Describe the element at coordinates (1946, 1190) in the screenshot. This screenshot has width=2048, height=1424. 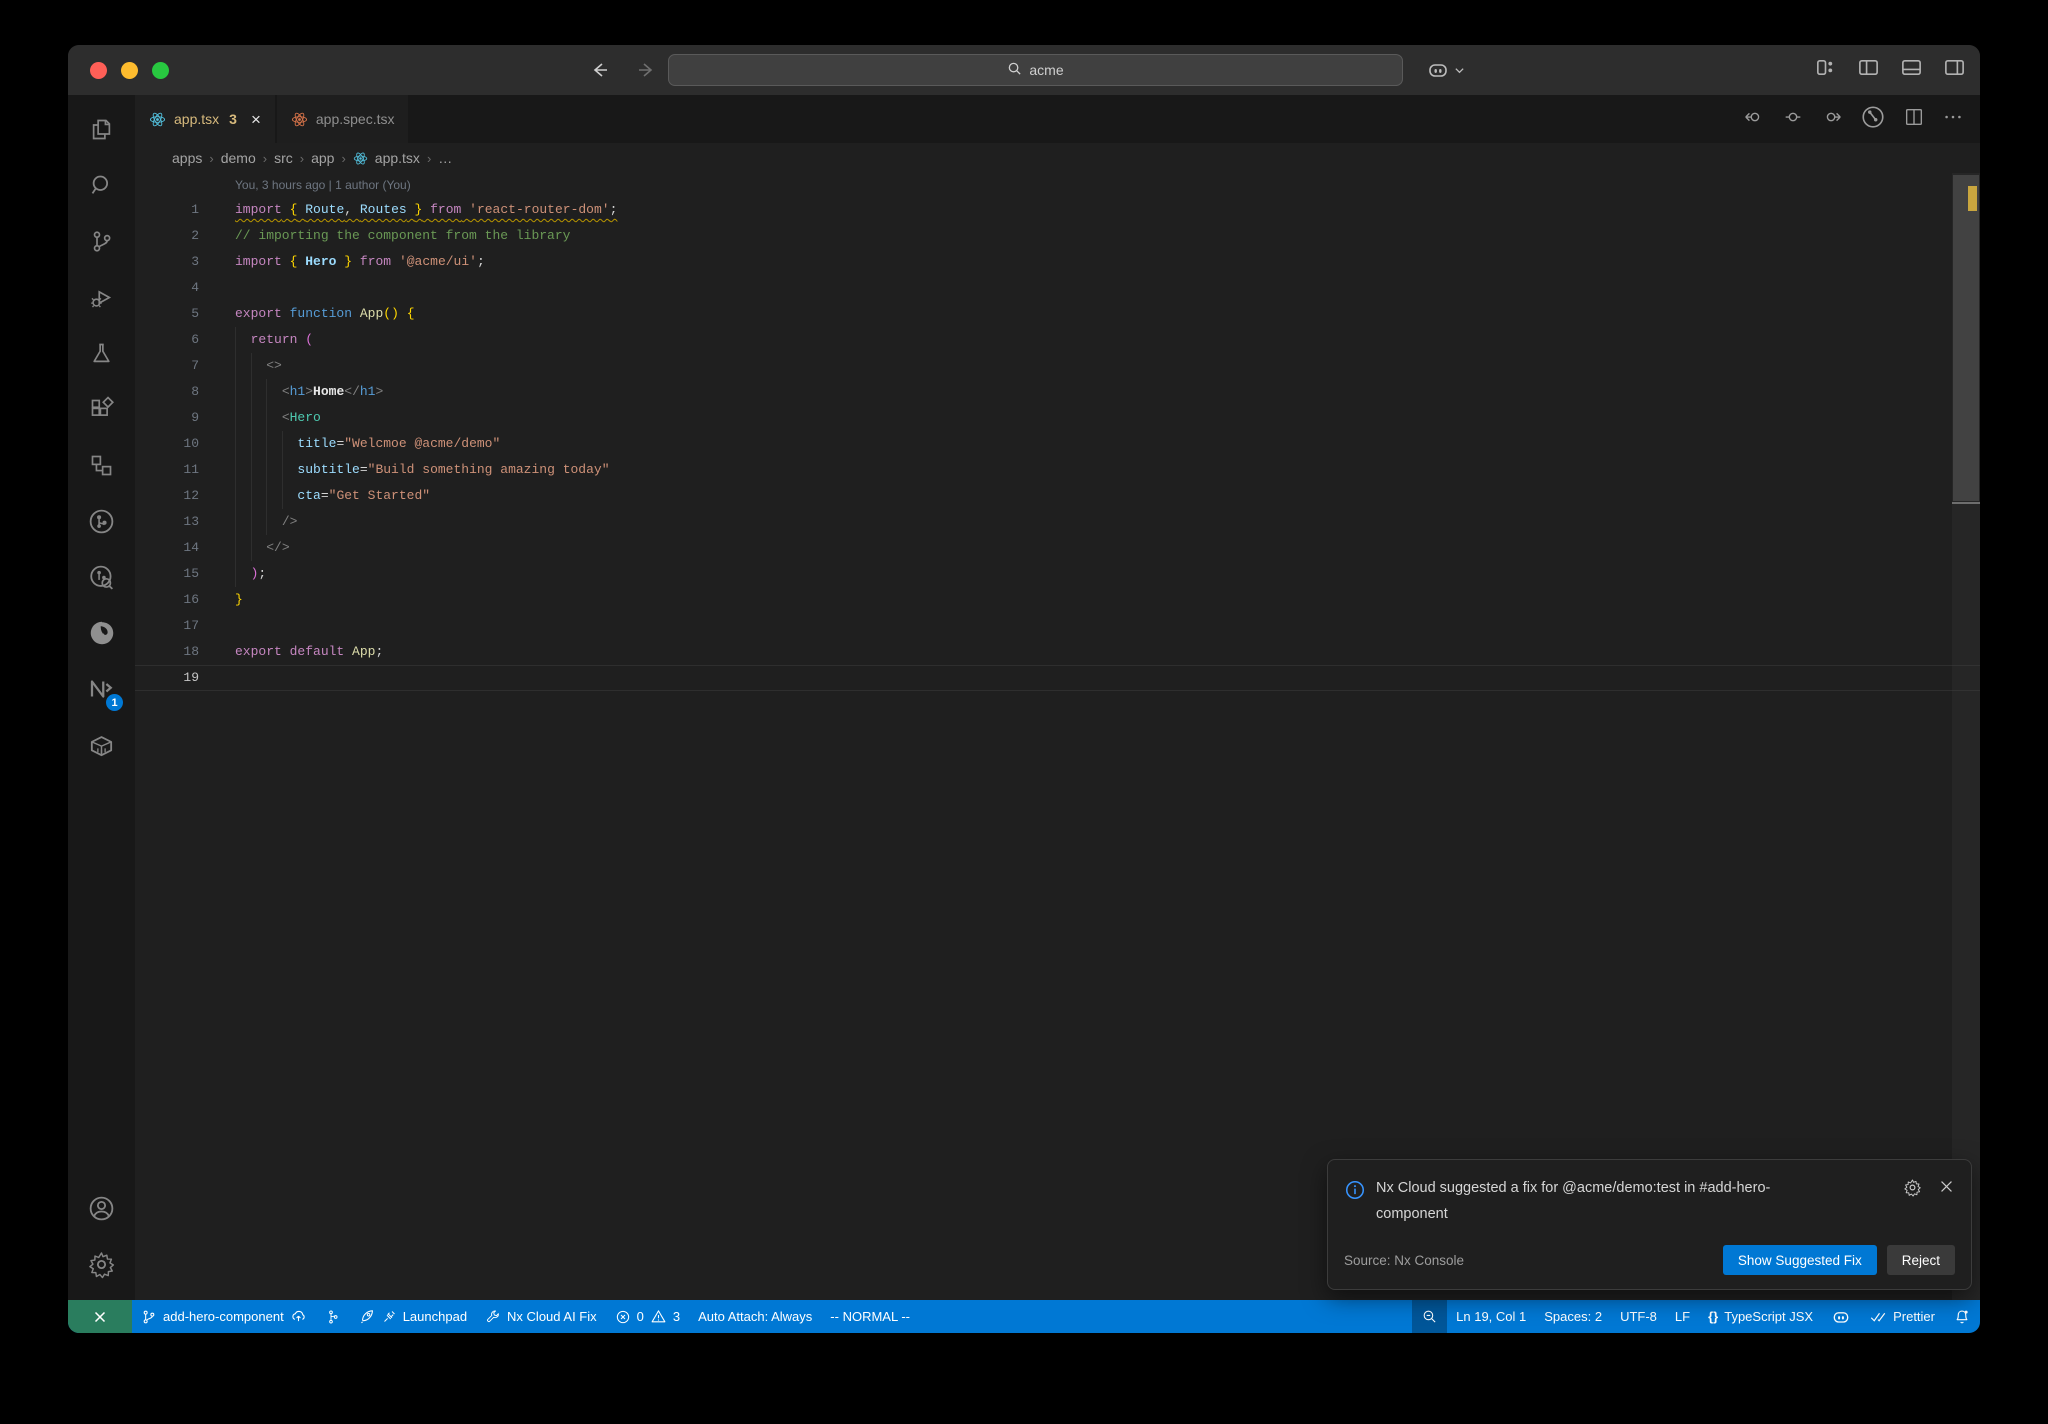
I see `notification-close-icon` at that location.